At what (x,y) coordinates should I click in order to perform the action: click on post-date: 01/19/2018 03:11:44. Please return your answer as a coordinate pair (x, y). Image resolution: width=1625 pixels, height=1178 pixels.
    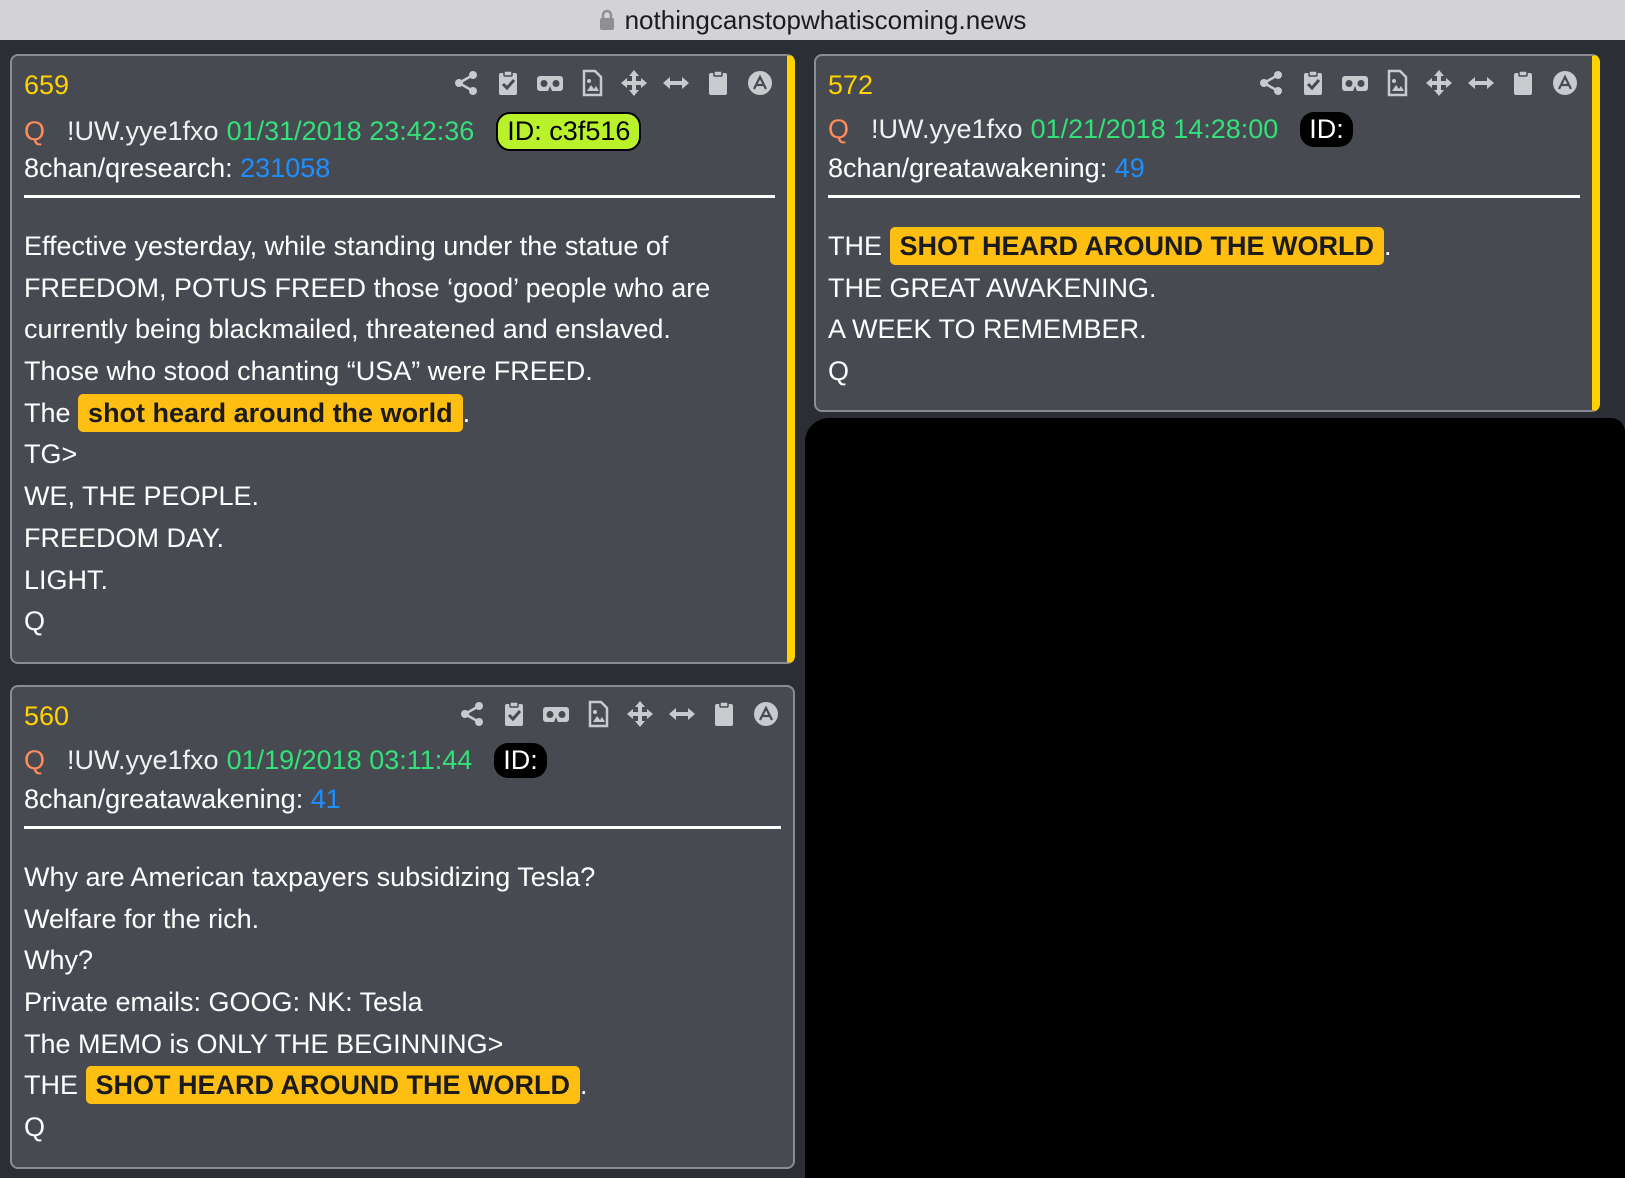
    Looking at the image, I should click on (349, 760).